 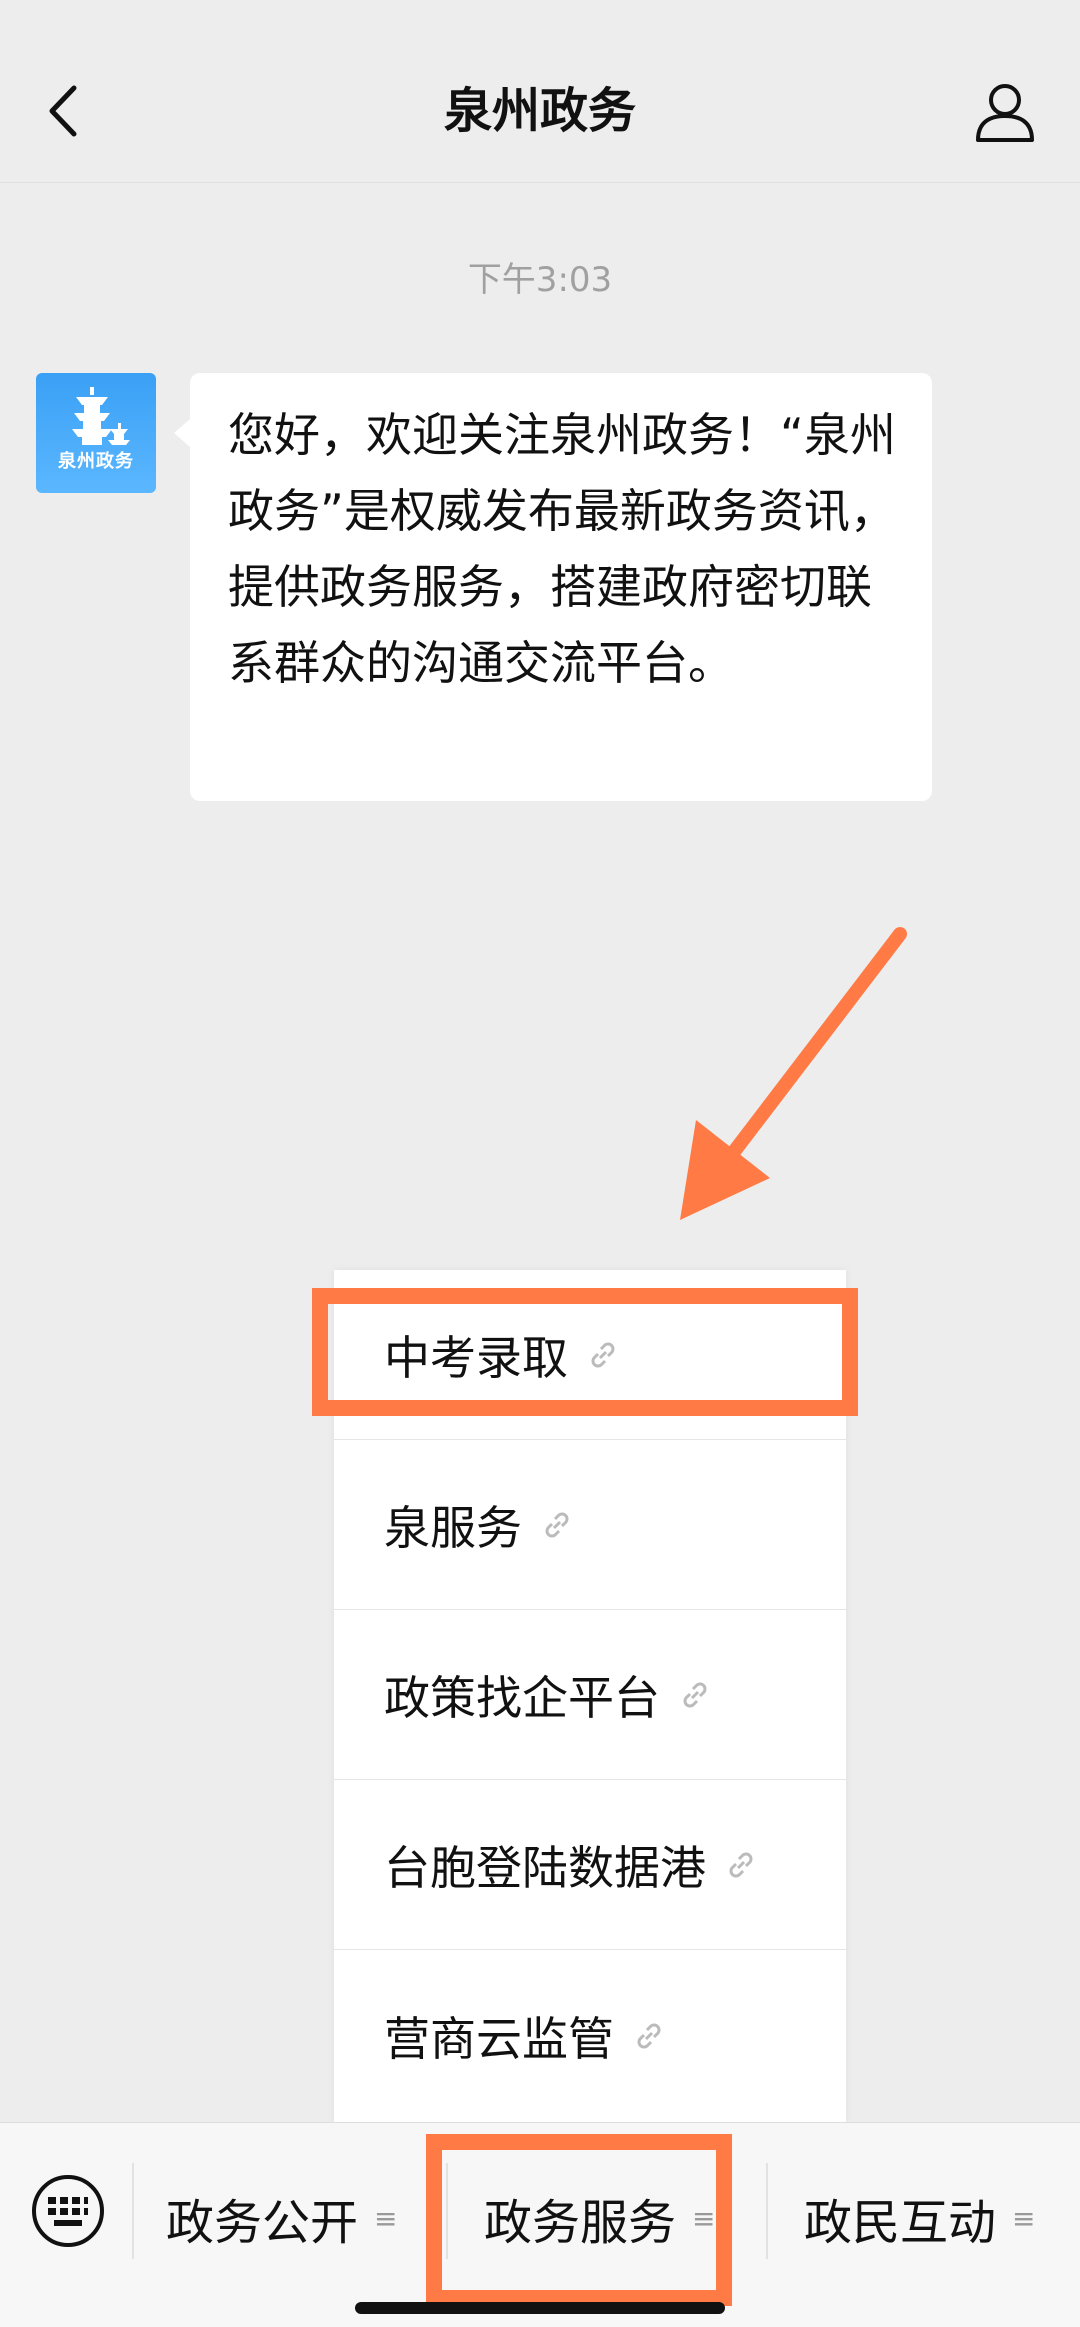 What do you see at coordinates (900, 2223) in the screenshot?
I see `tab-label: 政民互动` at bounding box center [900, 2223].